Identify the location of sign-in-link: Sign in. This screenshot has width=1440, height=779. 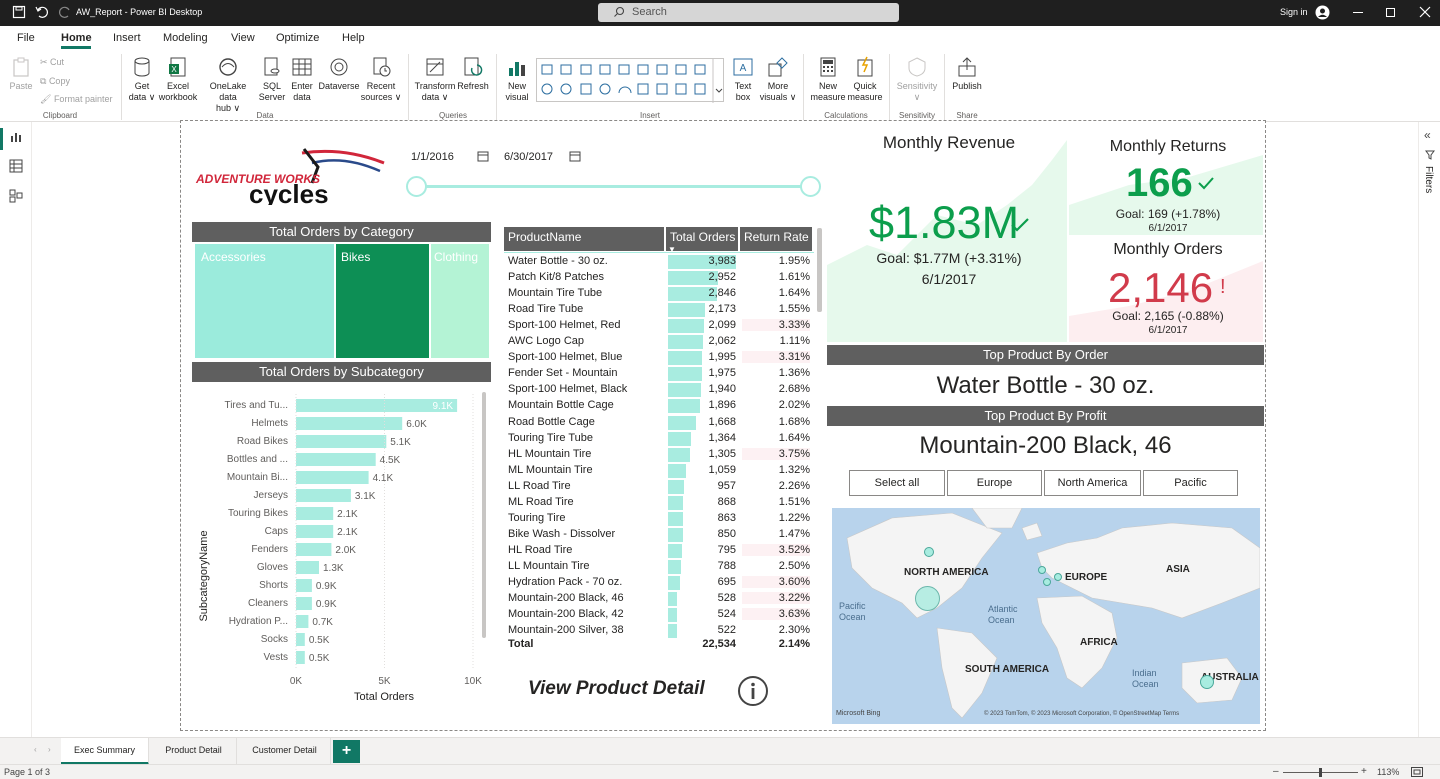
(1294, 12).